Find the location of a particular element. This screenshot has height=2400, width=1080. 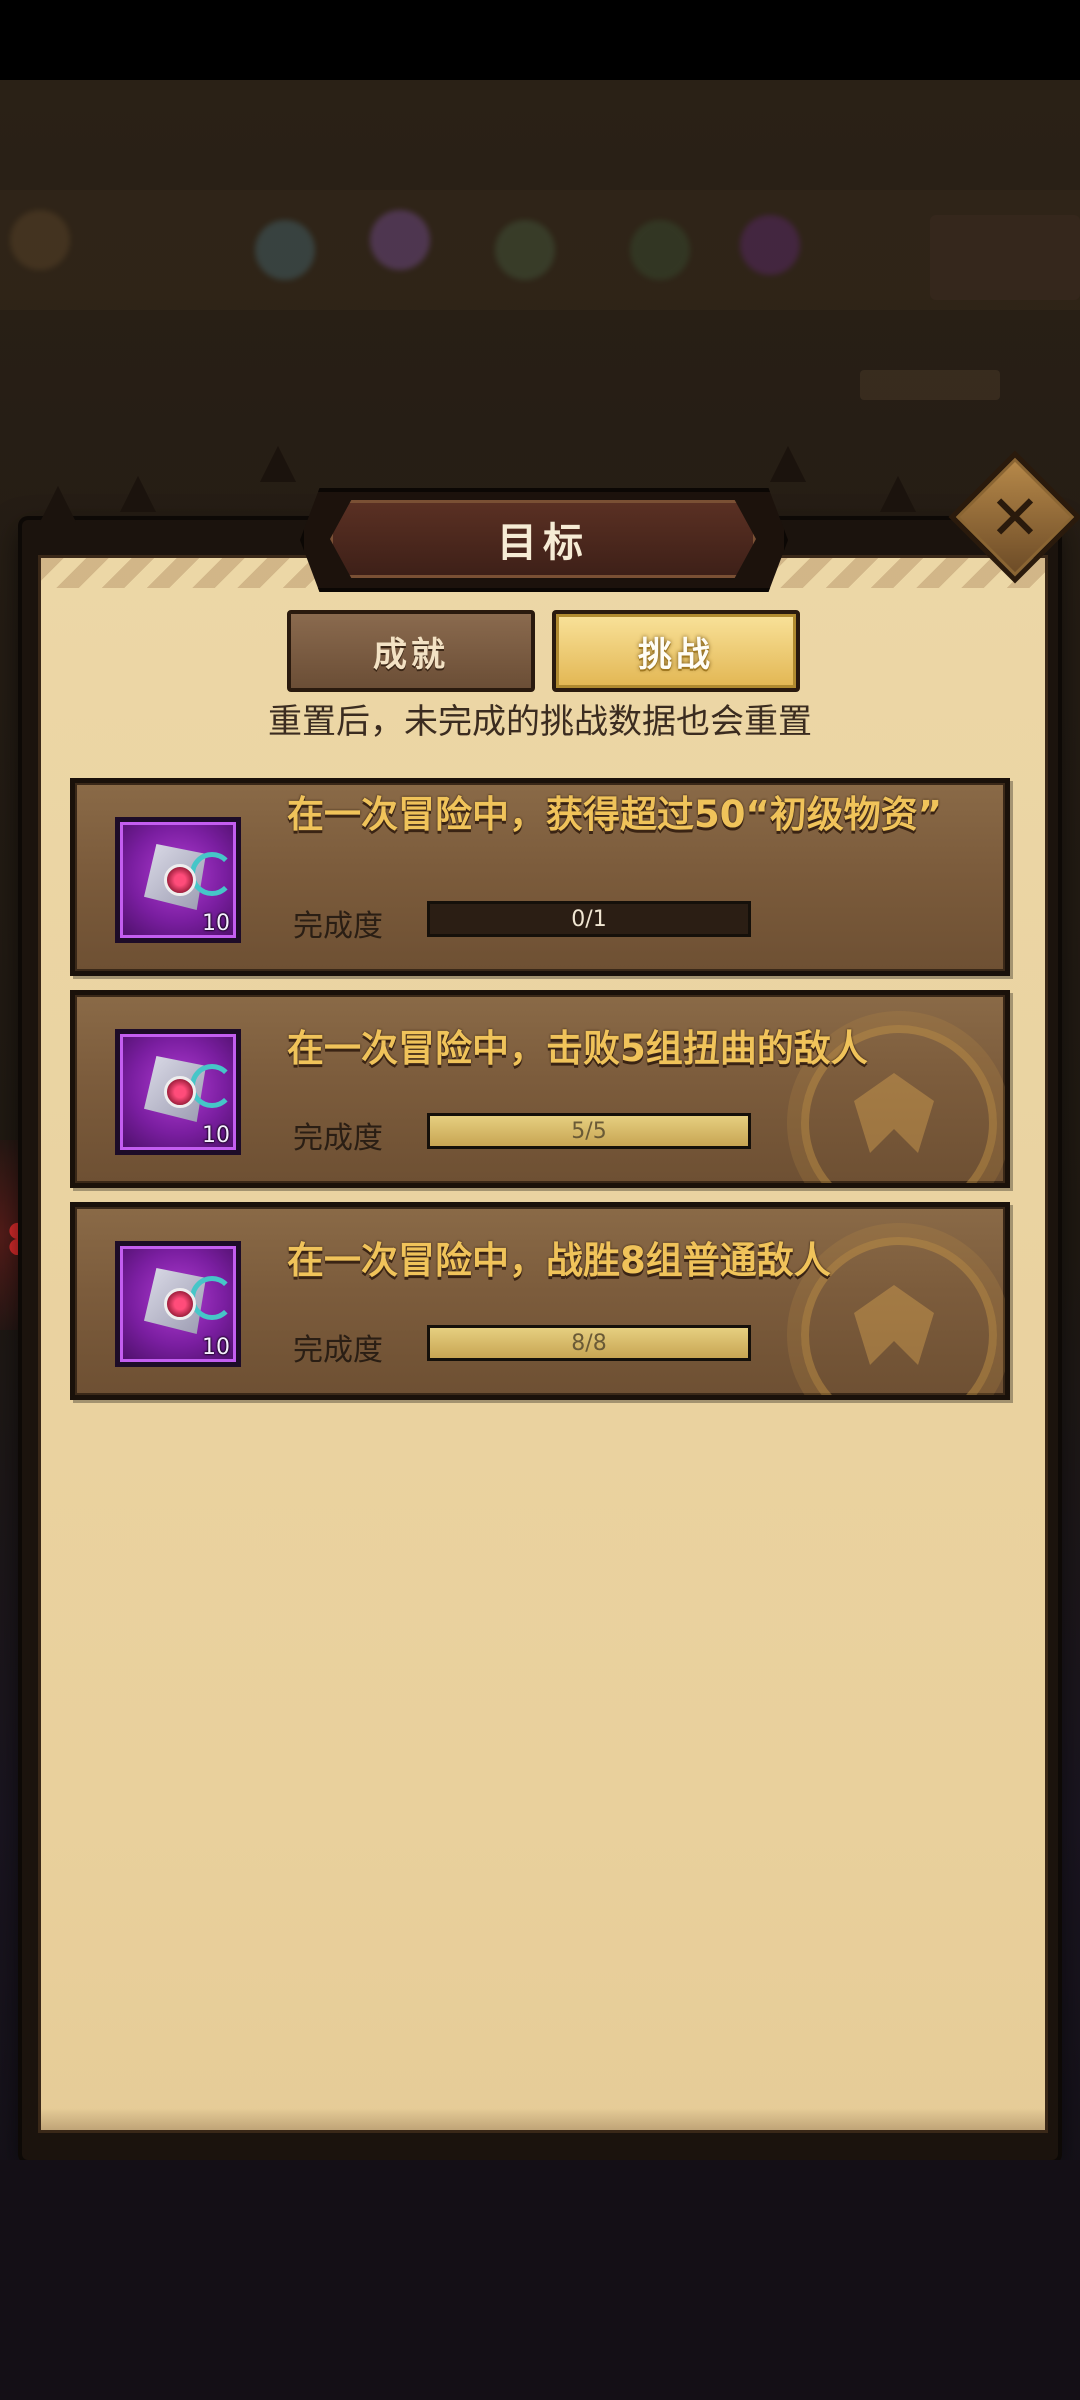

progress-text: 5/5 is located at coordinates (589, 1131).